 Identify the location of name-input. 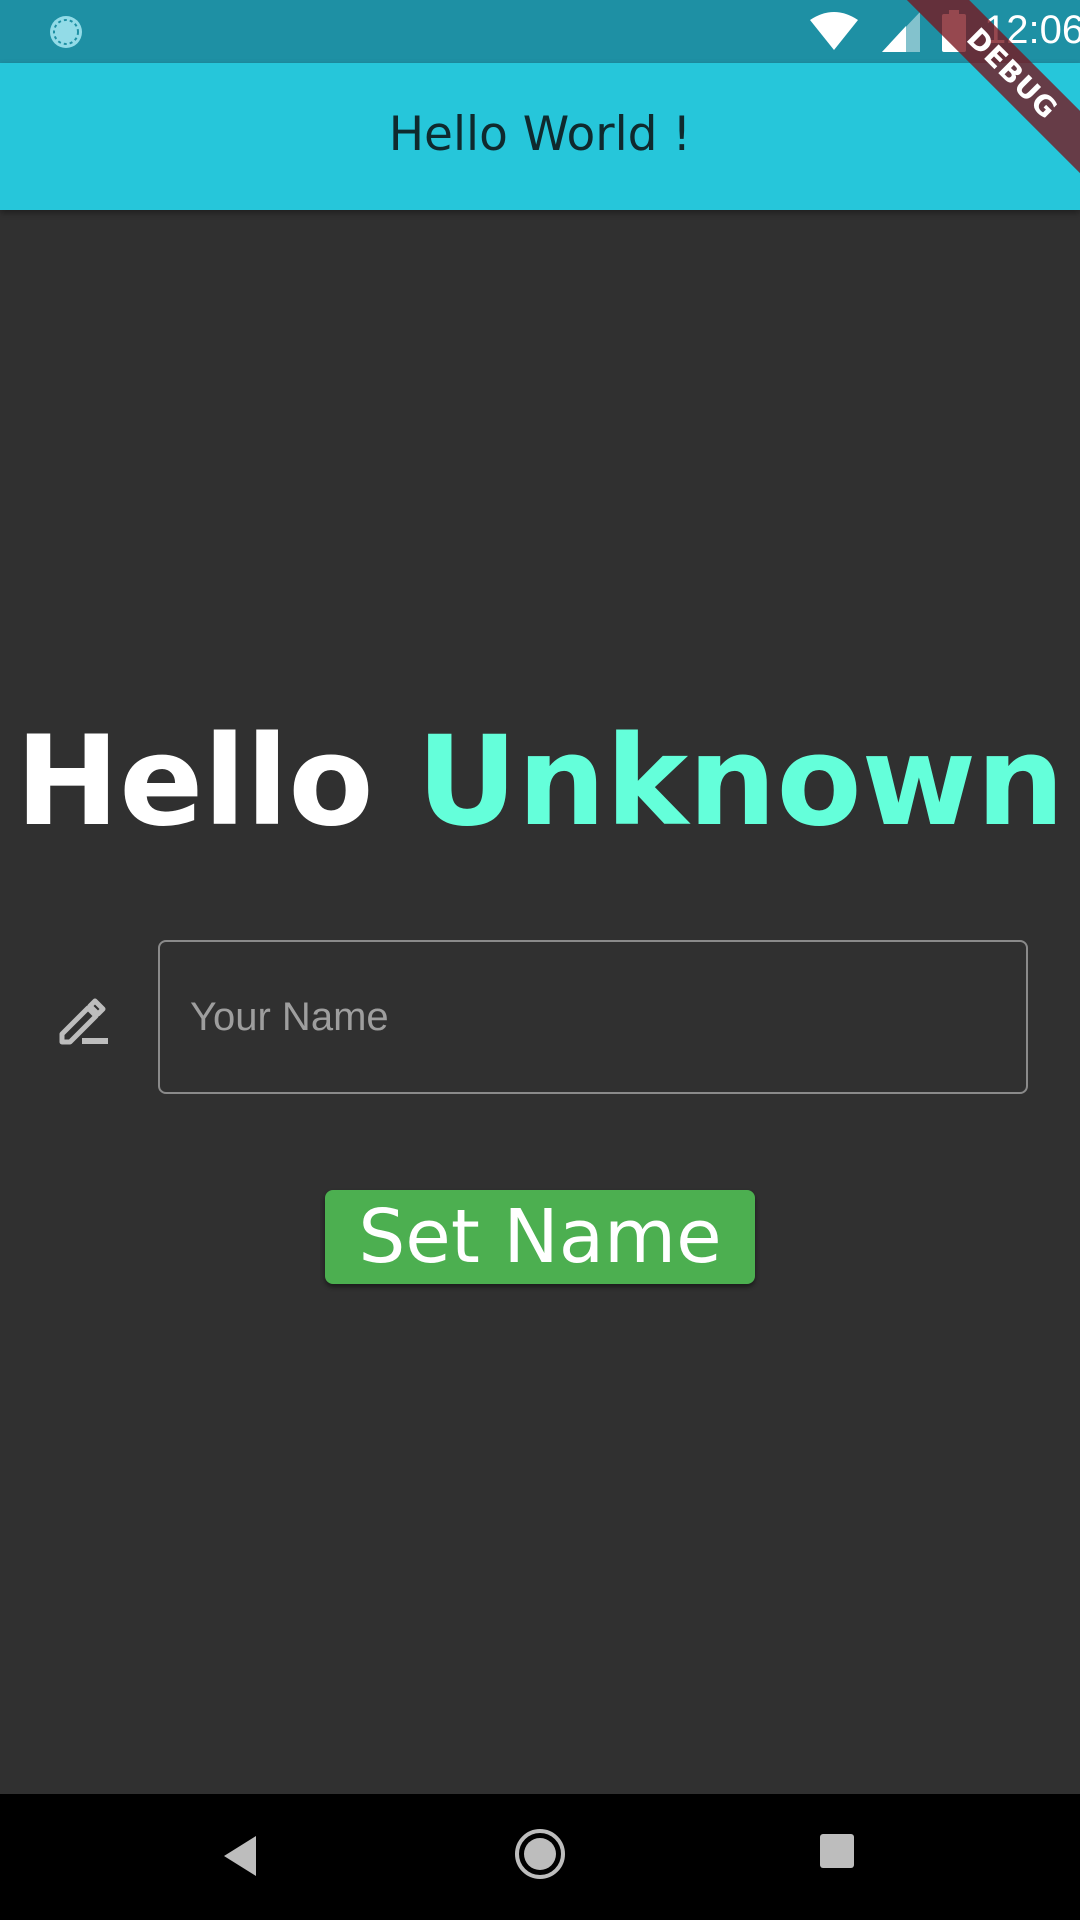
(593, 1017).